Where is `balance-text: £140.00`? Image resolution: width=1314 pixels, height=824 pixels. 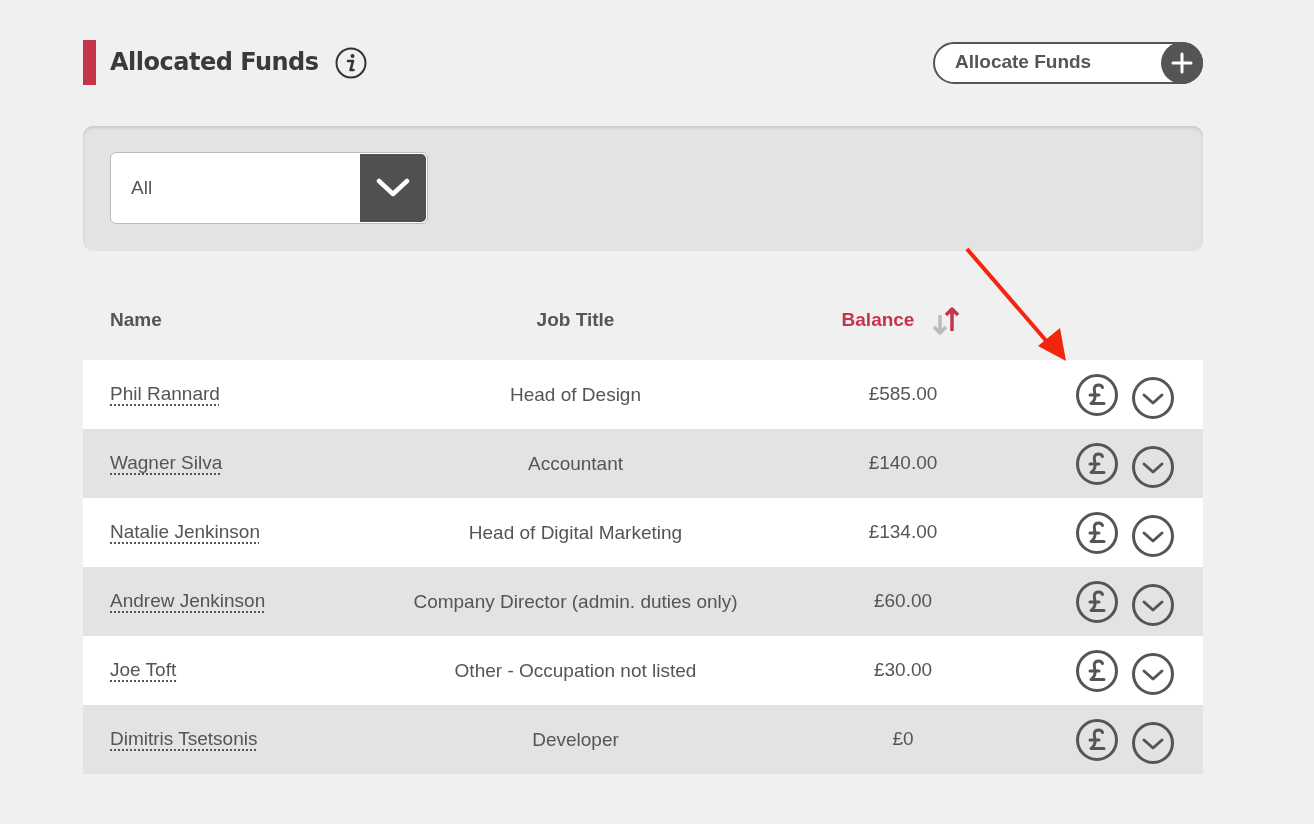
balance-text: £140.00 is located at coordinates (903, 463).